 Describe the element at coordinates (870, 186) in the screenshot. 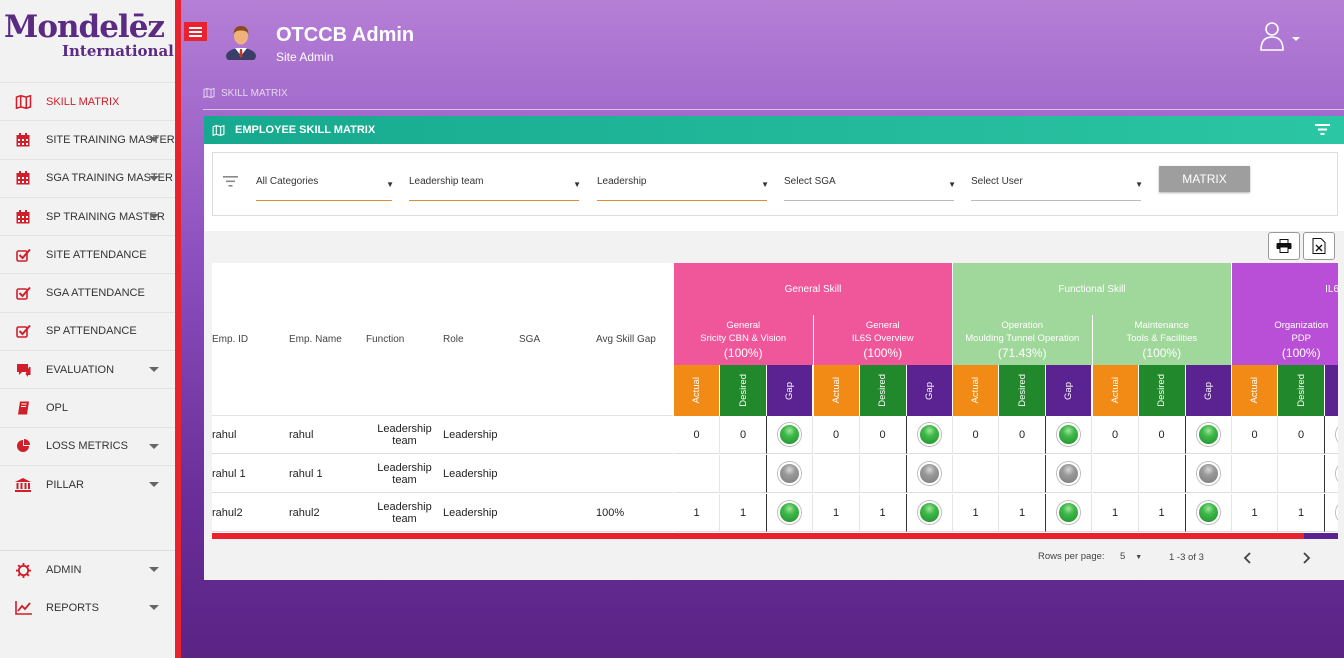

I see `sga-select: Select SGA ▼` at that location.